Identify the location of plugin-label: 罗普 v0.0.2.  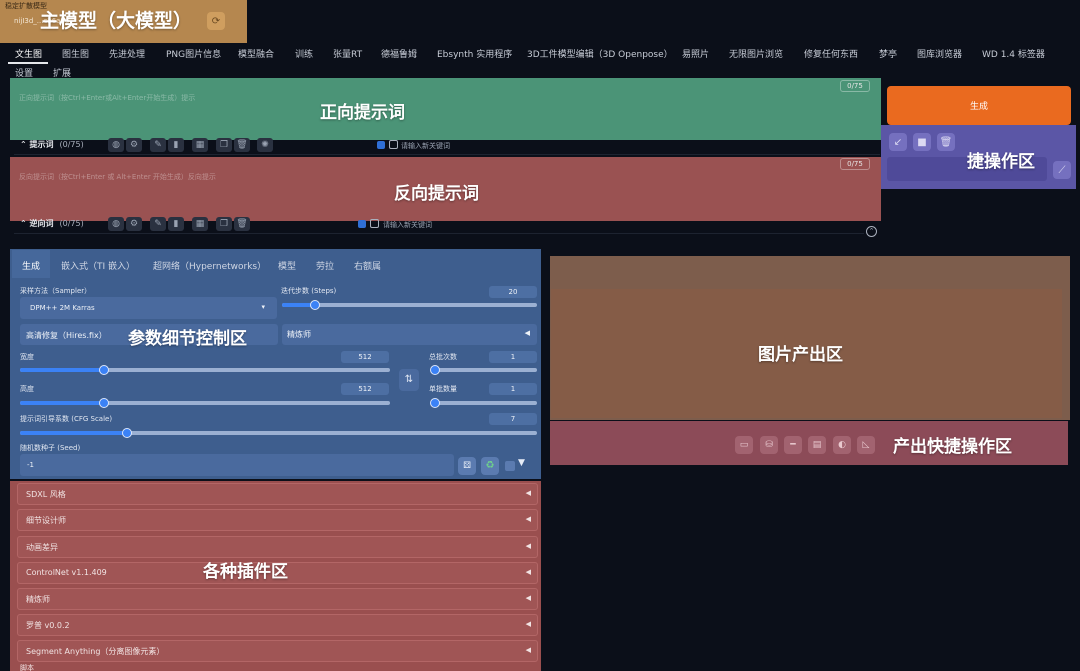
(48, 625).